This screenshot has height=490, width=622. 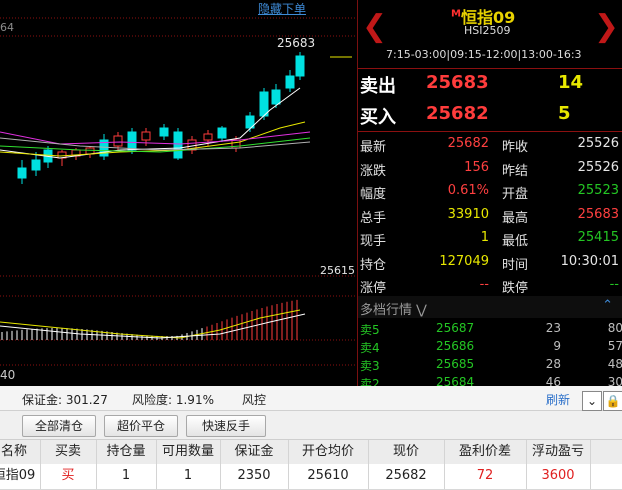 What do you see at coordinates (457, 113) in the screenshot?
I see `bid-price: 25682` at bounding box center [457, 113].